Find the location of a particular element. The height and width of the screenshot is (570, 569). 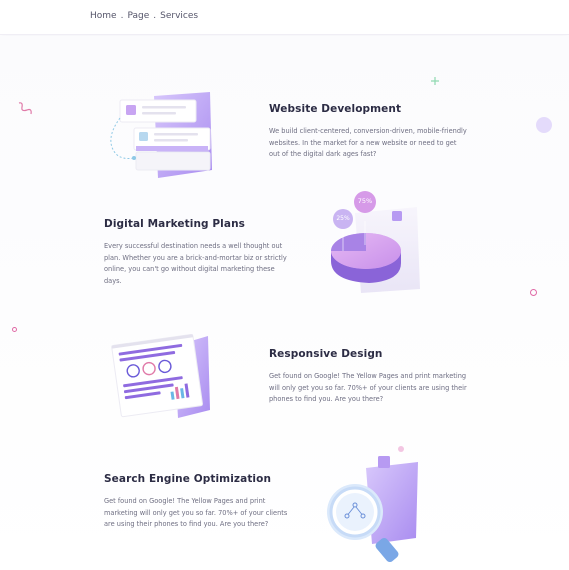

breadcrumb-services-link: Services is located at coordinates (179, 16).